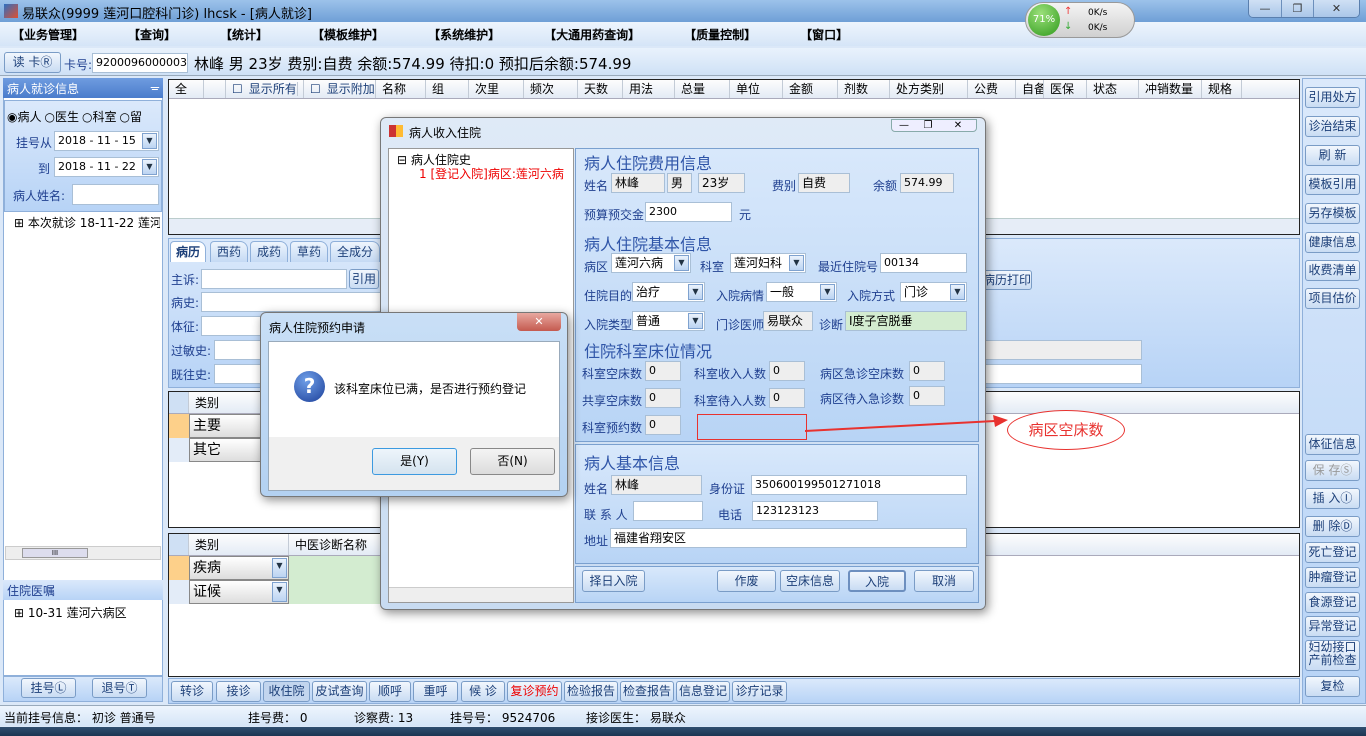 Image resolution: width=1366 pixels, height=736 pixels. What do you see at coordinates (265, 89) in the screenshot?
I see `show-all-checkbox: ☐ 显示所有` at bounding box center [265, 89].